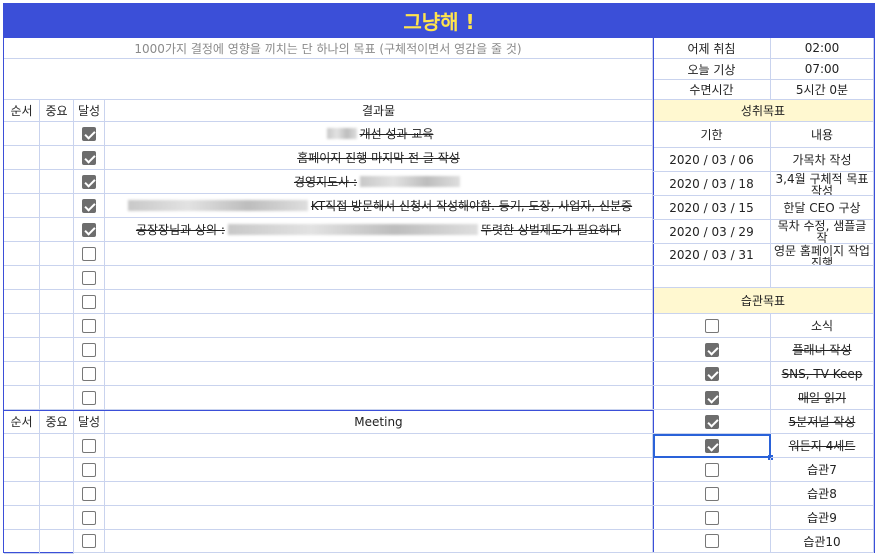 Image resolution: width=878 pixels, height=557 pixels. Describe the element at coordinates (822, 48) in the screenshot. I see `sleep-value: 02:00` at that location.